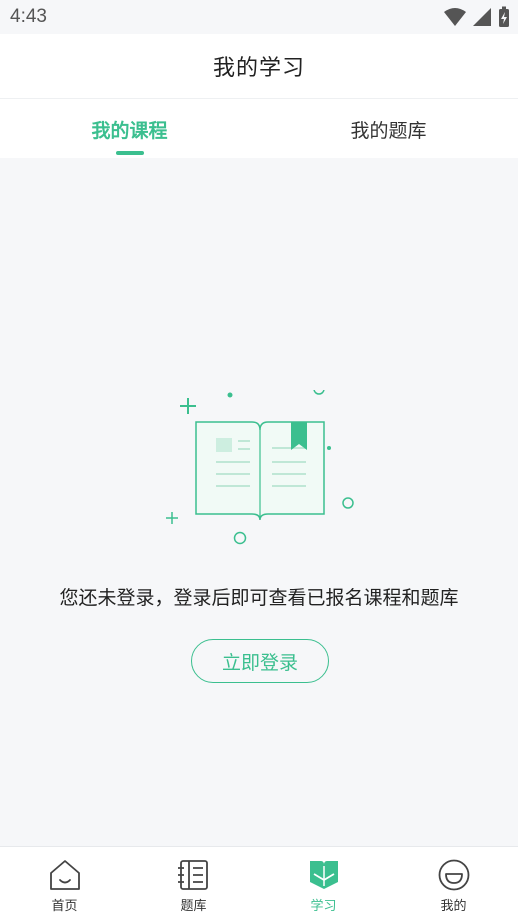 This screenshot has height=920, width=518. Describe the element at coordinates (323, 875) in the screenshot. I see `study-book-icon` at that location.